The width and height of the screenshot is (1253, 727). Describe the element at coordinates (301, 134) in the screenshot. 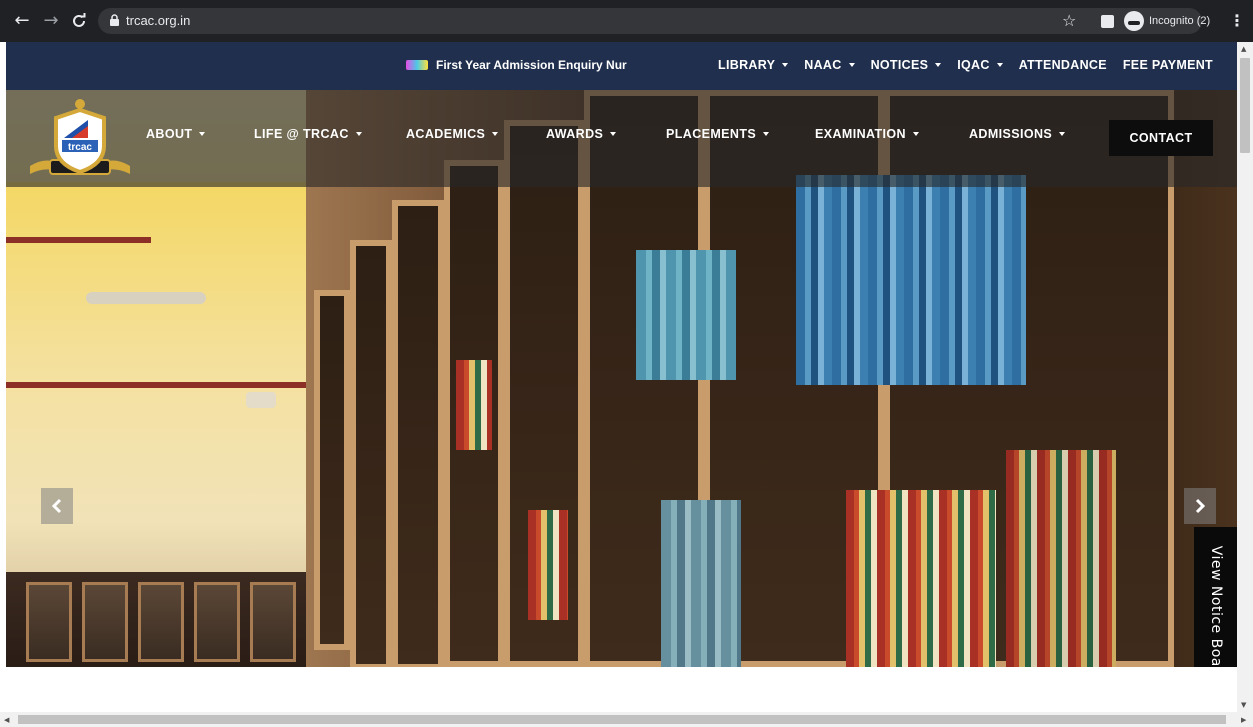

I see `nav-label: LIFE @ TRCAC` at that location.